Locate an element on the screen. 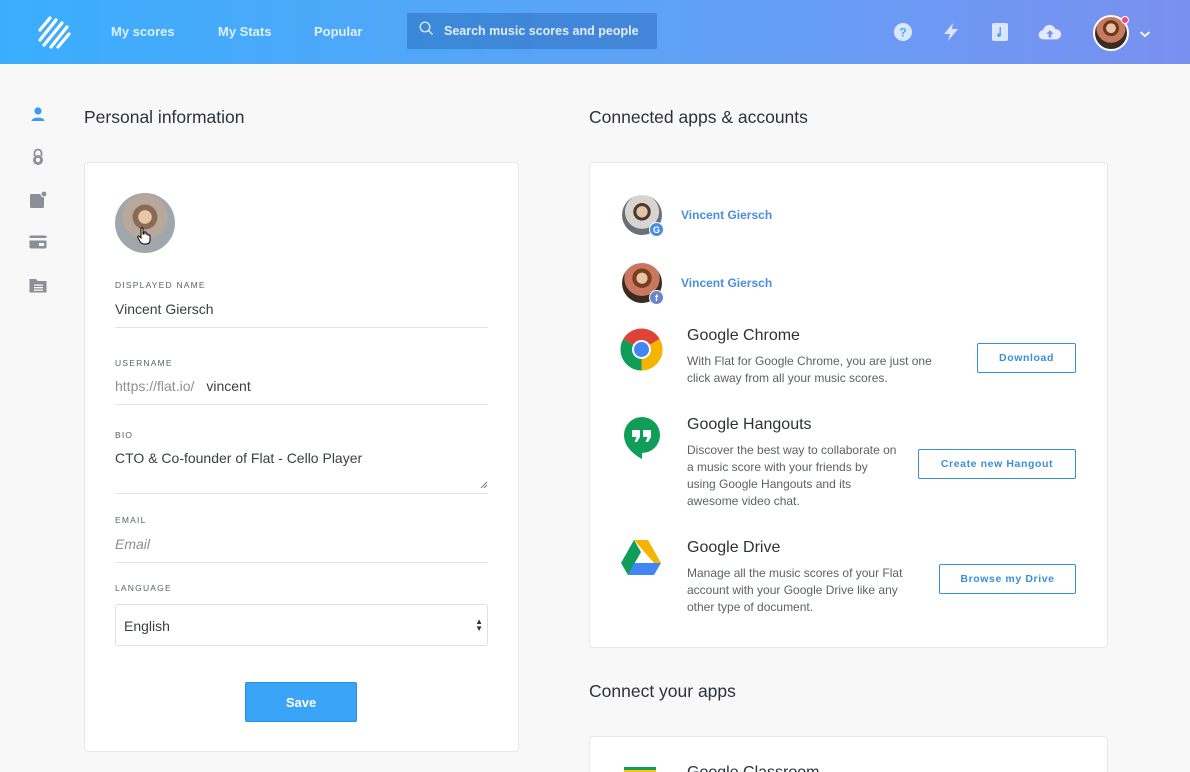 This screenshot has width=1190, height=772. google-account-name: Vincent Giersch is located at coordinates (726, 215).